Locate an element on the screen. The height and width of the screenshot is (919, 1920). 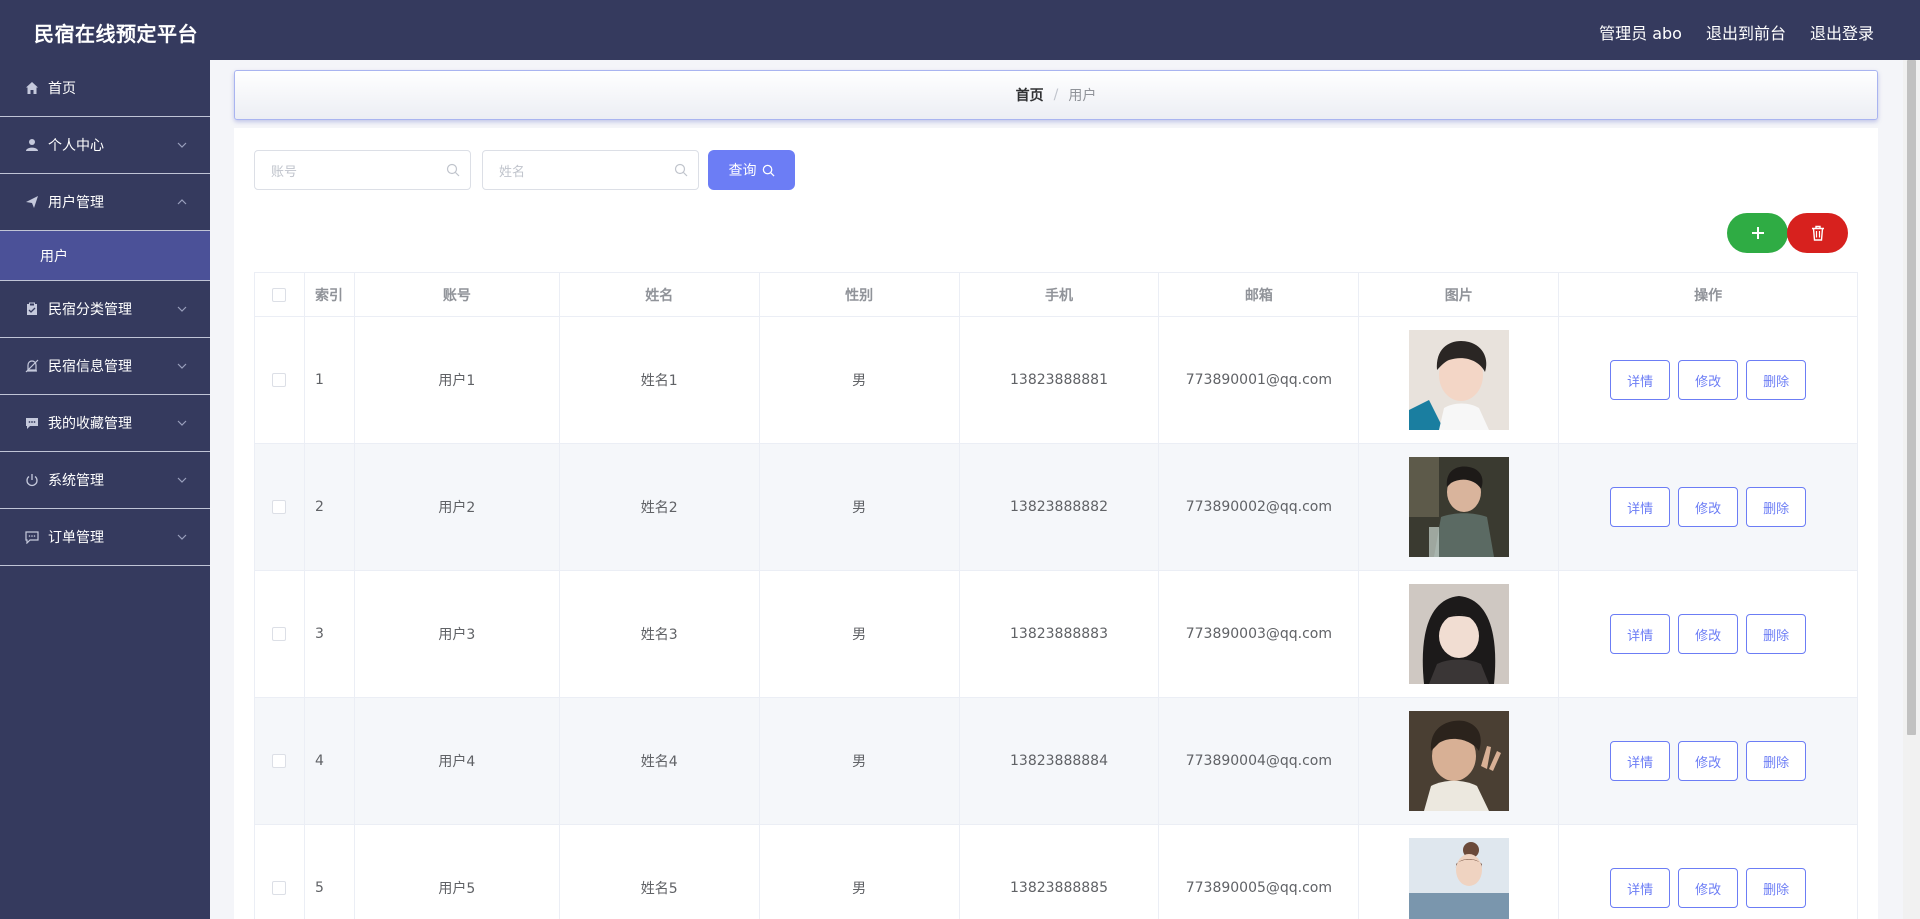
add-button is located at coordinates (1757, 233).